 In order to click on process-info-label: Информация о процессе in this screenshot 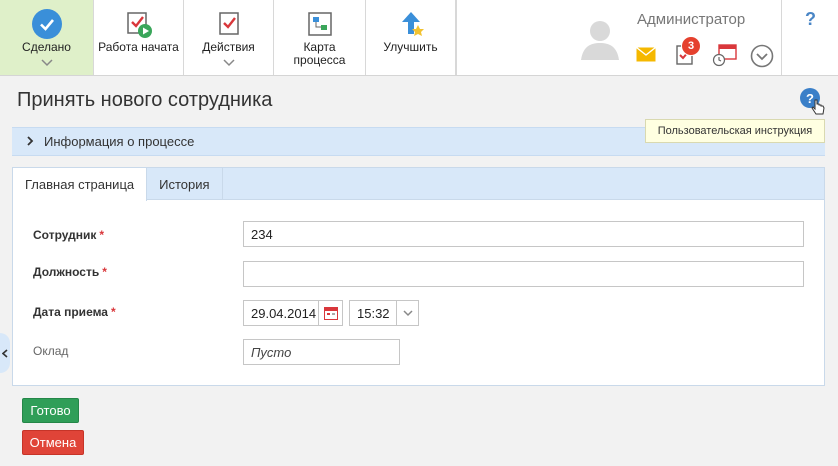, I will do `click(119, 141)`.